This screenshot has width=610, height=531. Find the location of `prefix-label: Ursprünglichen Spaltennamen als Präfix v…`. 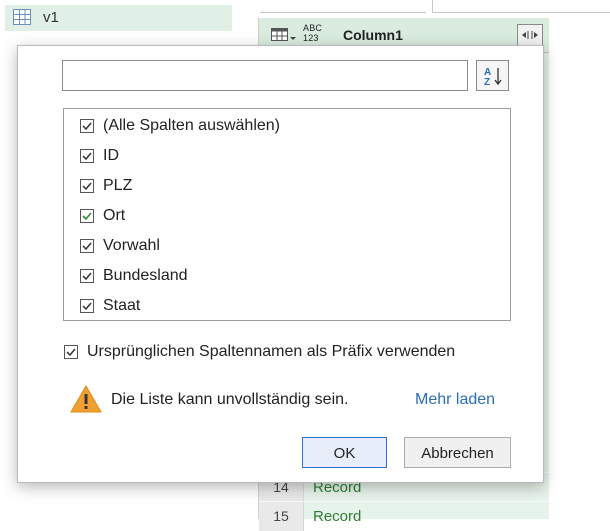

prefix-label: Ursprünglichen Spaltennamen als Präfix v… is located at coordinates (271, 351).